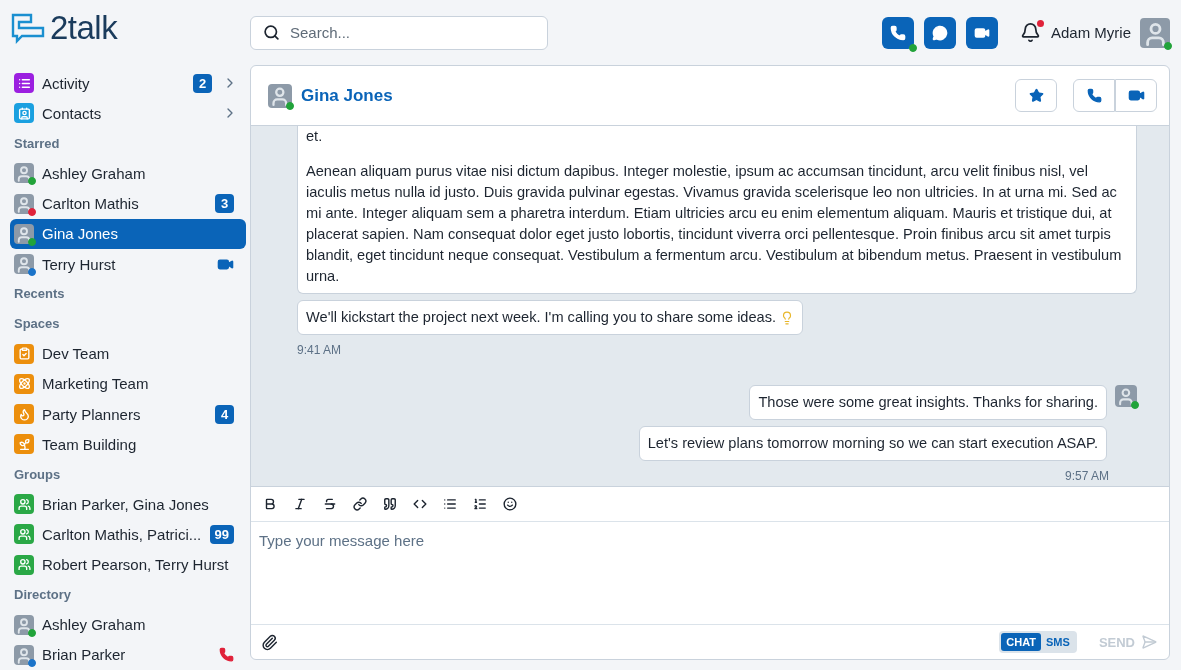 This screenshot has height=670, width=1181. I want to click on chat-bubble-icon, so click(939, 32).